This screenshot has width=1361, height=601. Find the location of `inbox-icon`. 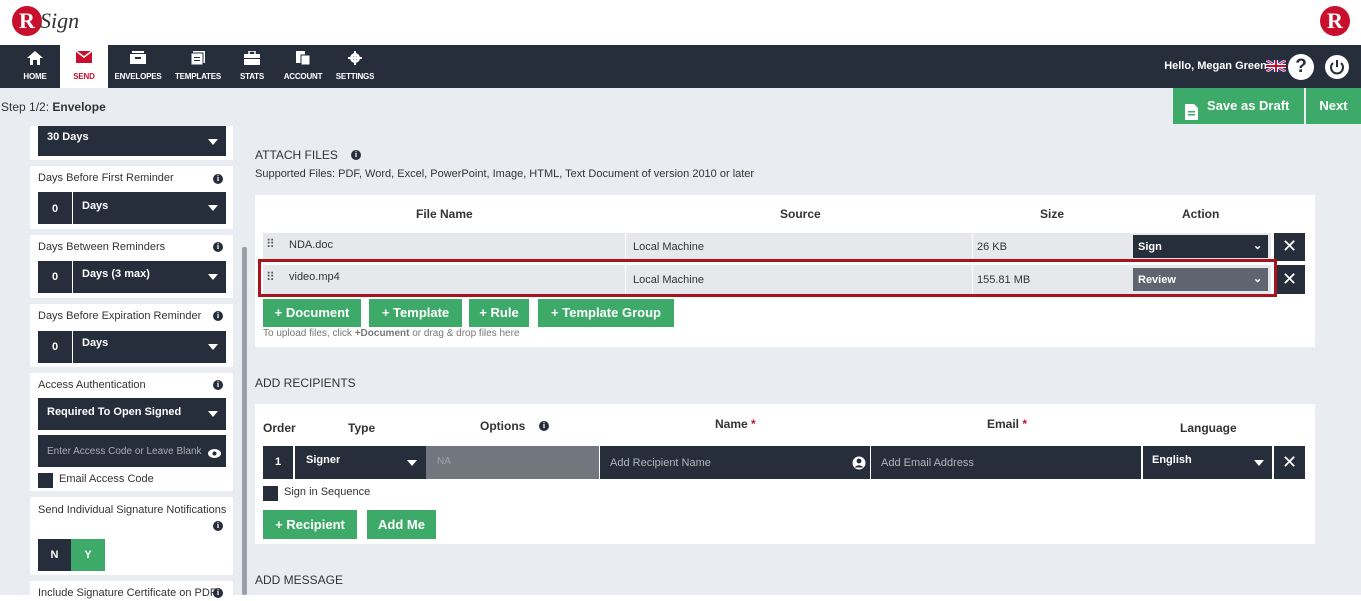

inbox-icon is located at coordinates (138, 56).